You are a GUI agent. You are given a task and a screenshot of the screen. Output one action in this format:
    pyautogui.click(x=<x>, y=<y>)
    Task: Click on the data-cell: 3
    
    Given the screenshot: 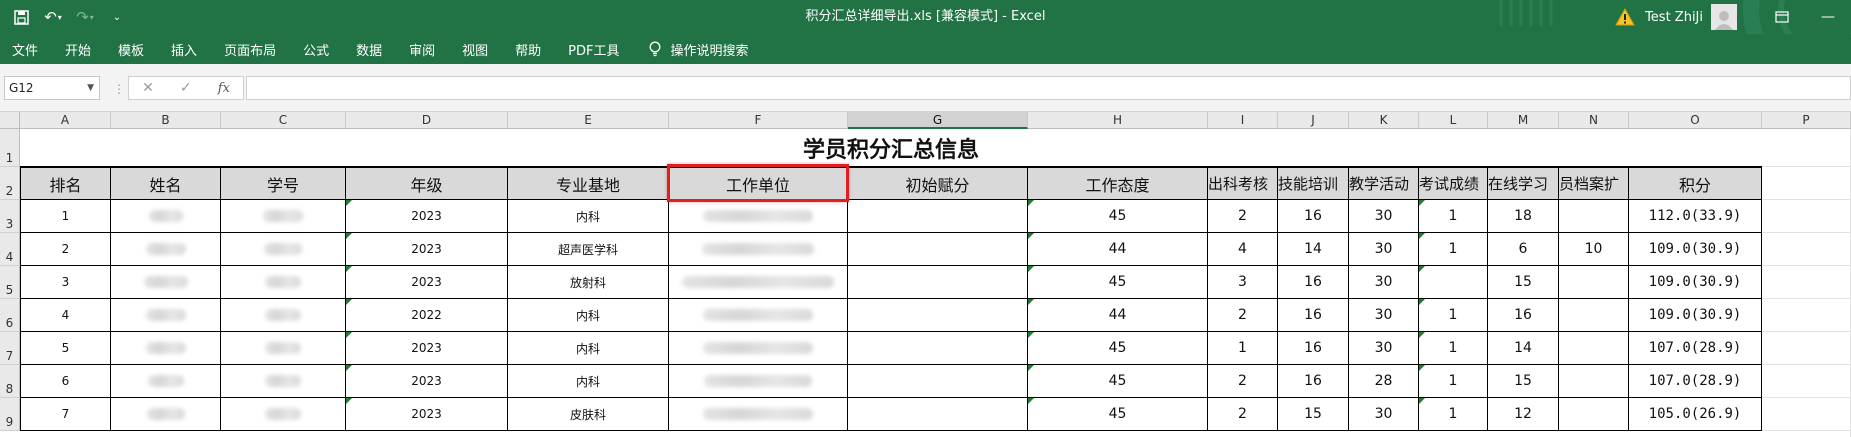 What is the action you would take?
    pyautogui.click(x=1243, y=282)
    